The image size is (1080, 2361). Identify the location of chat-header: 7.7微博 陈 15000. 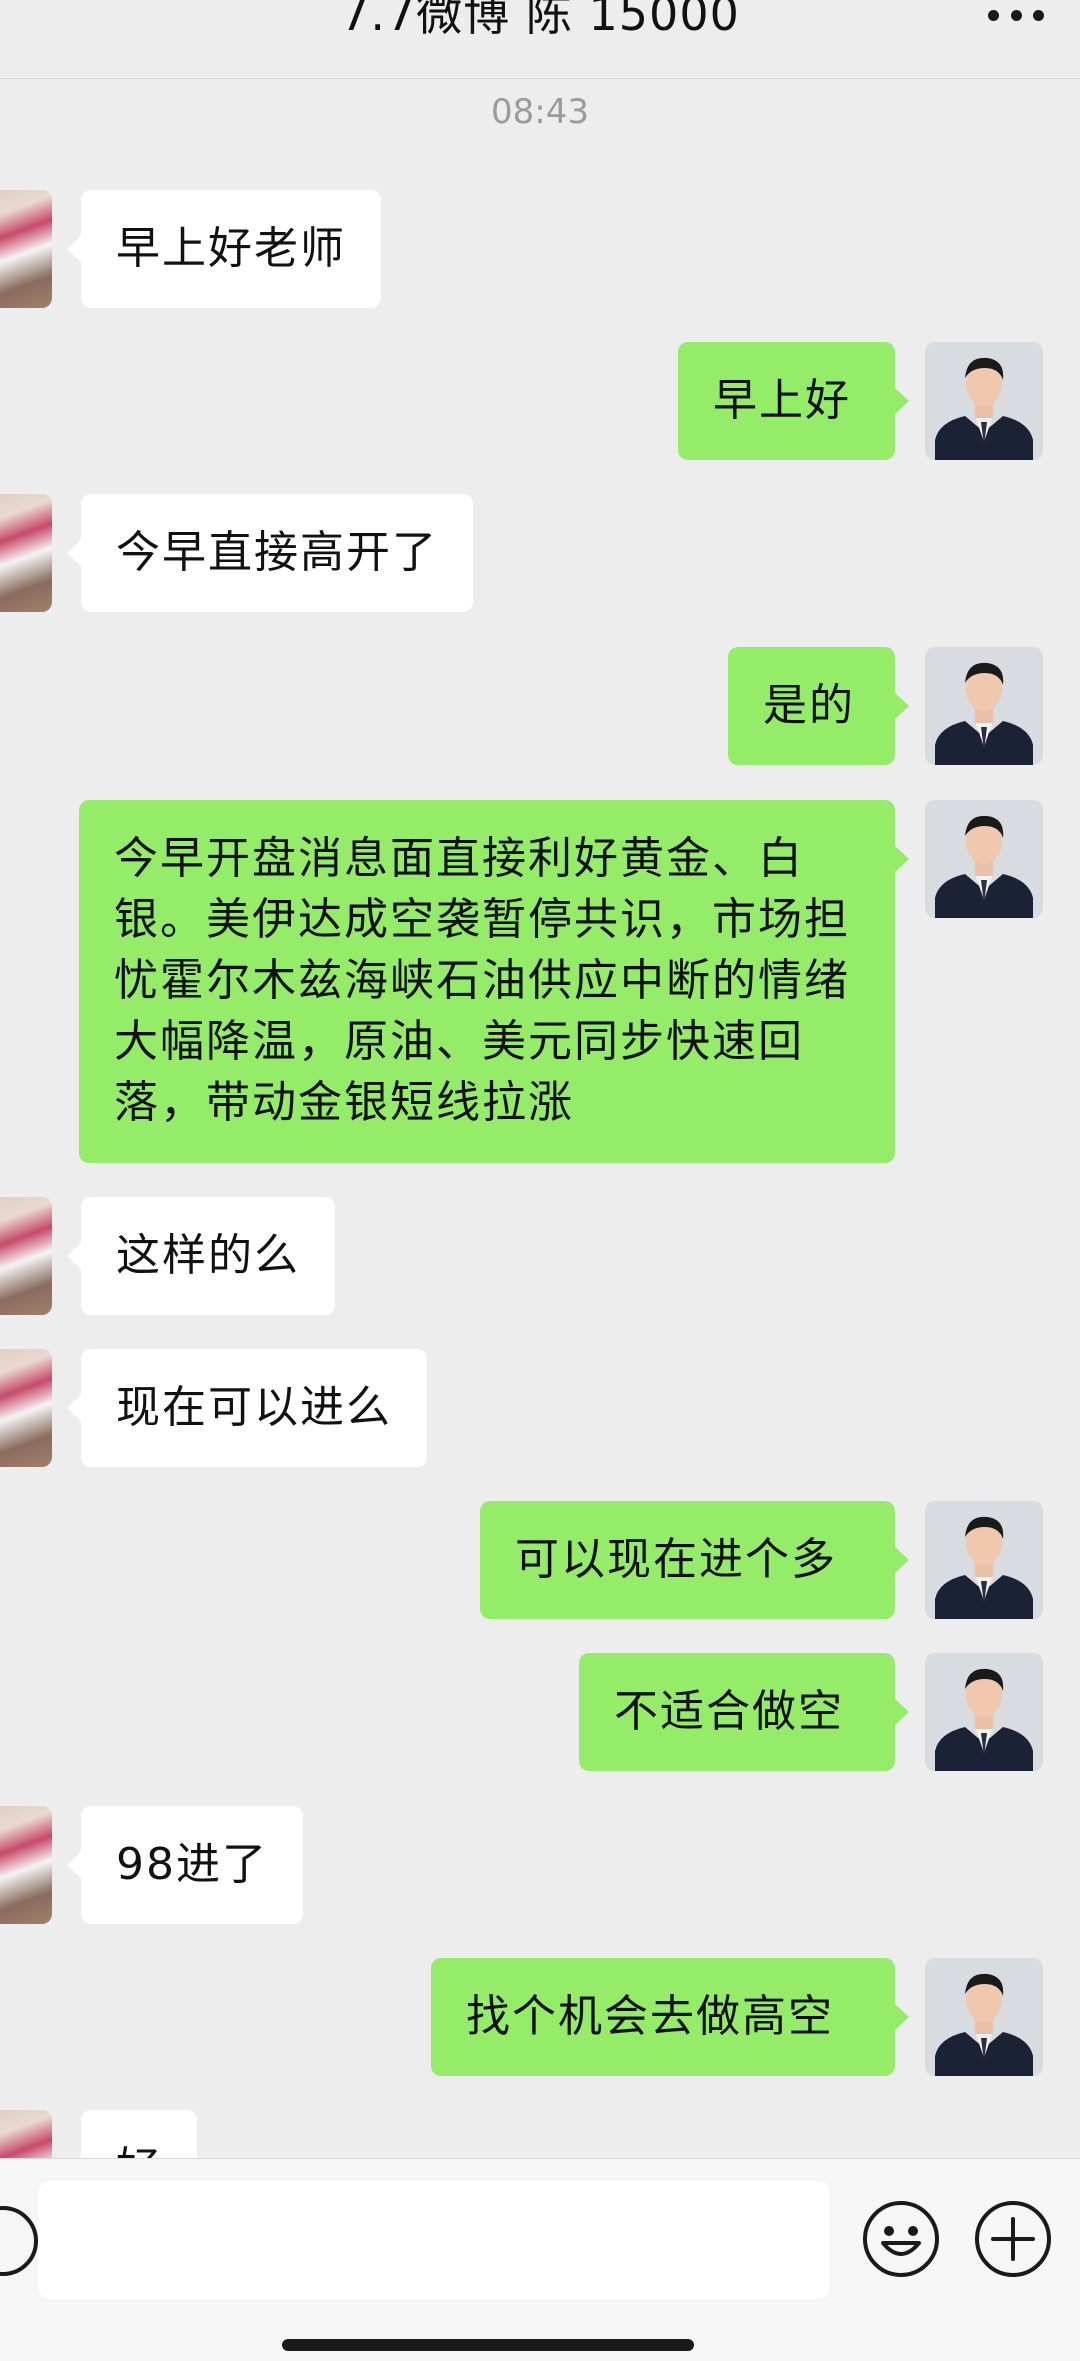
(540, 39).